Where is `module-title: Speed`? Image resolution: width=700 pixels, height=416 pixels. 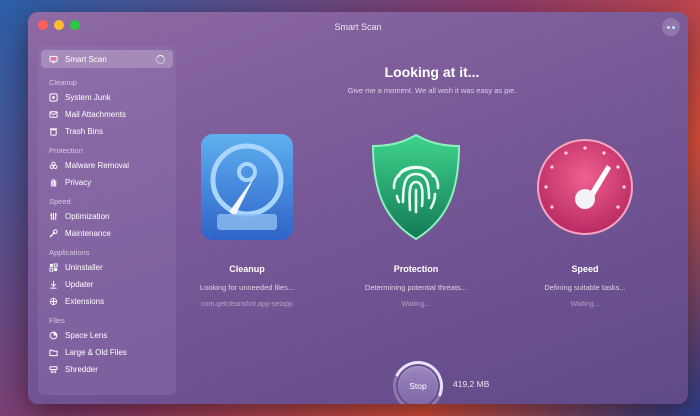
module-title: Speed is located at coordinates (585, 269).